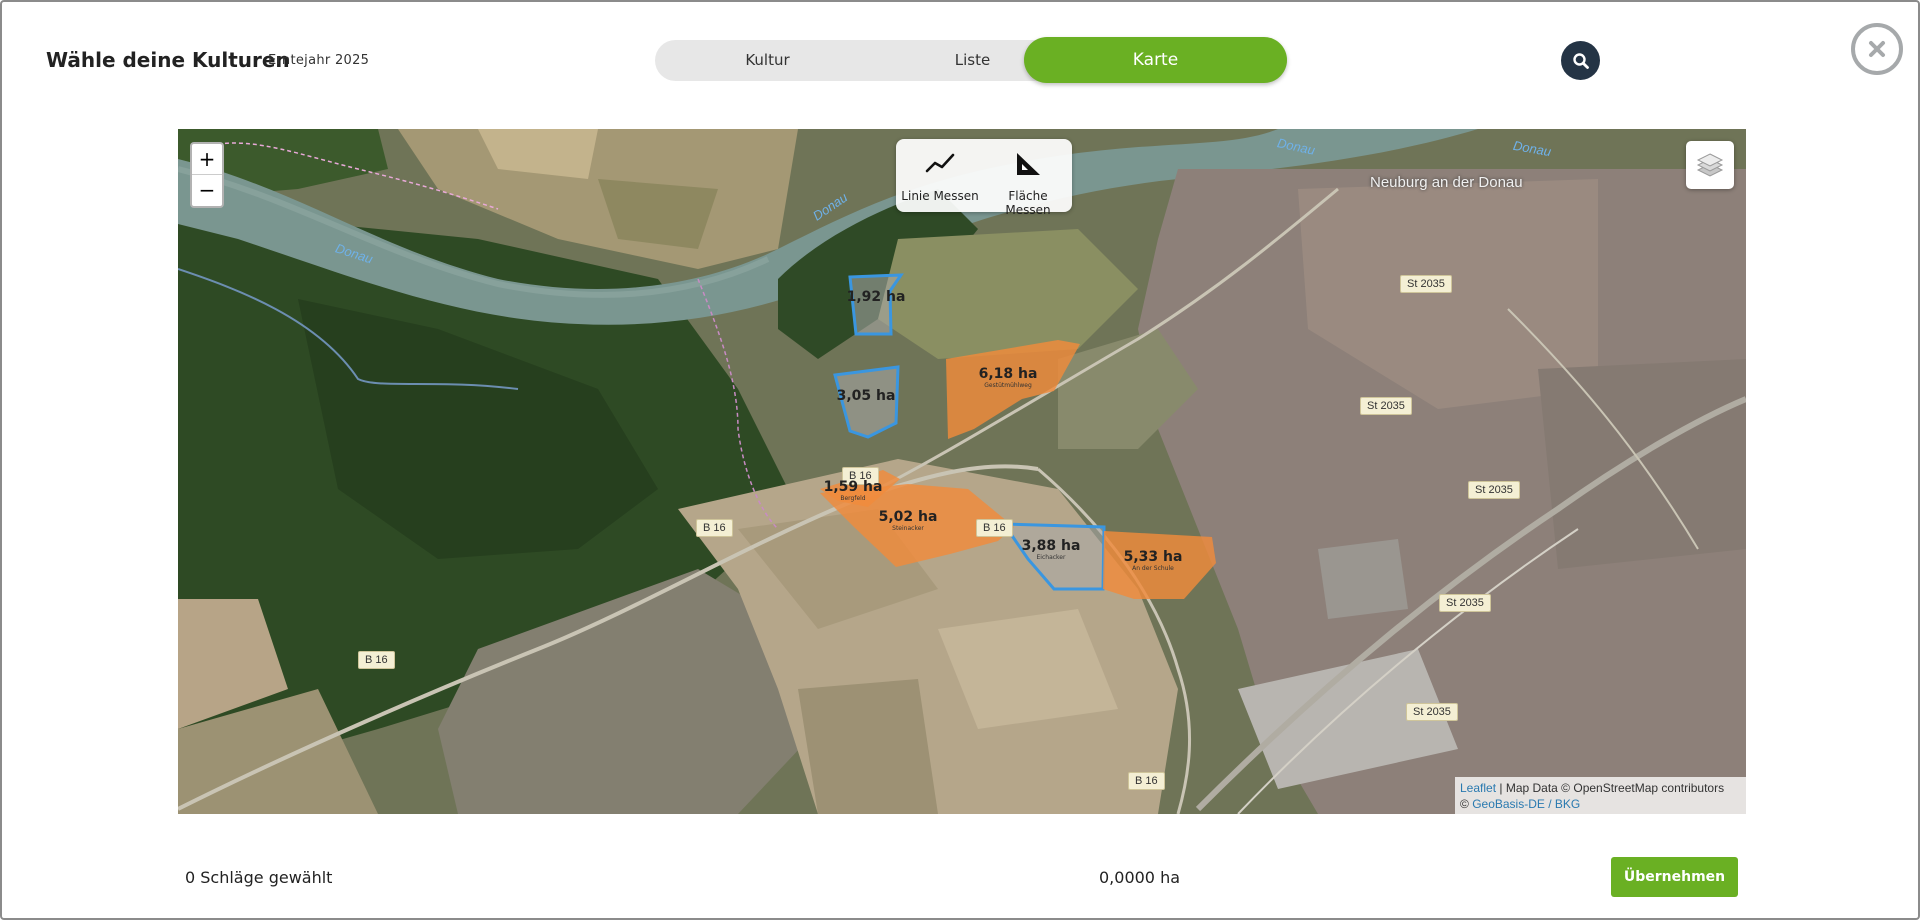  What do you see at coordinates (1028, 203) in the screenshot?
I see `area-measure-label: Fläche Messen` at bounding box center [1028, 203].